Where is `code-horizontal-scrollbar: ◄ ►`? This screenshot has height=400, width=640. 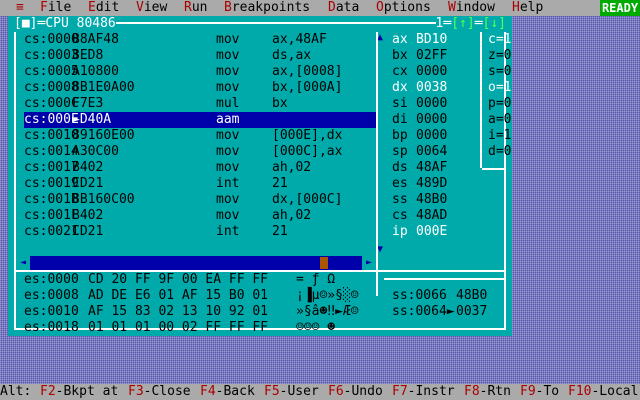
code-horizontal-scrollbar: ◄ ► is located at coordinates (196, 263).